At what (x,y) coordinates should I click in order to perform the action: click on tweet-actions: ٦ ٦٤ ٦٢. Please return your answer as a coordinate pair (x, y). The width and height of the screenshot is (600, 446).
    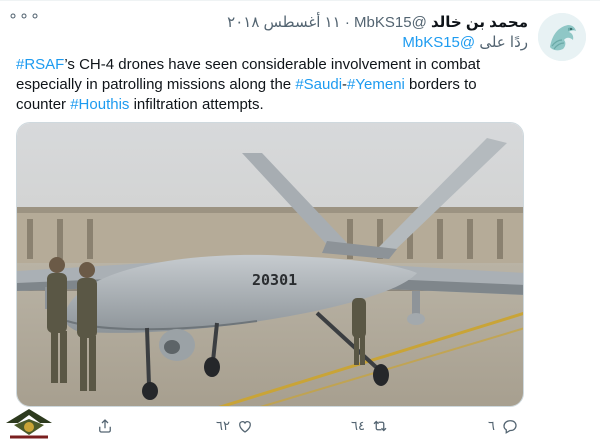
    Looking at the image, I should click on (300, 428).